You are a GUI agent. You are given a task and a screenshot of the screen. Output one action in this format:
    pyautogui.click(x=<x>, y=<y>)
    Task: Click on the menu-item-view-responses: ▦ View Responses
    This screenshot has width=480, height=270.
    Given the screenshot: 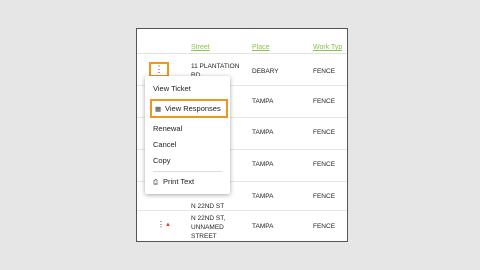 What is the action you would take?
    pyautogui.click(x=189, y=108)
    